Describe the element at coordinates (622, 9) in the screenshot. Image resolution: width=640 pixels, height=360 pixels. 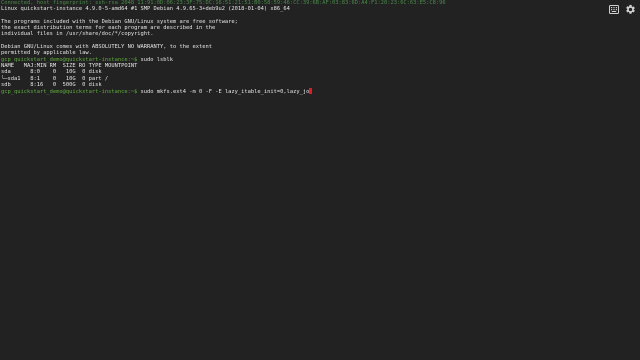
I see `terminal-toolbar` at that location.